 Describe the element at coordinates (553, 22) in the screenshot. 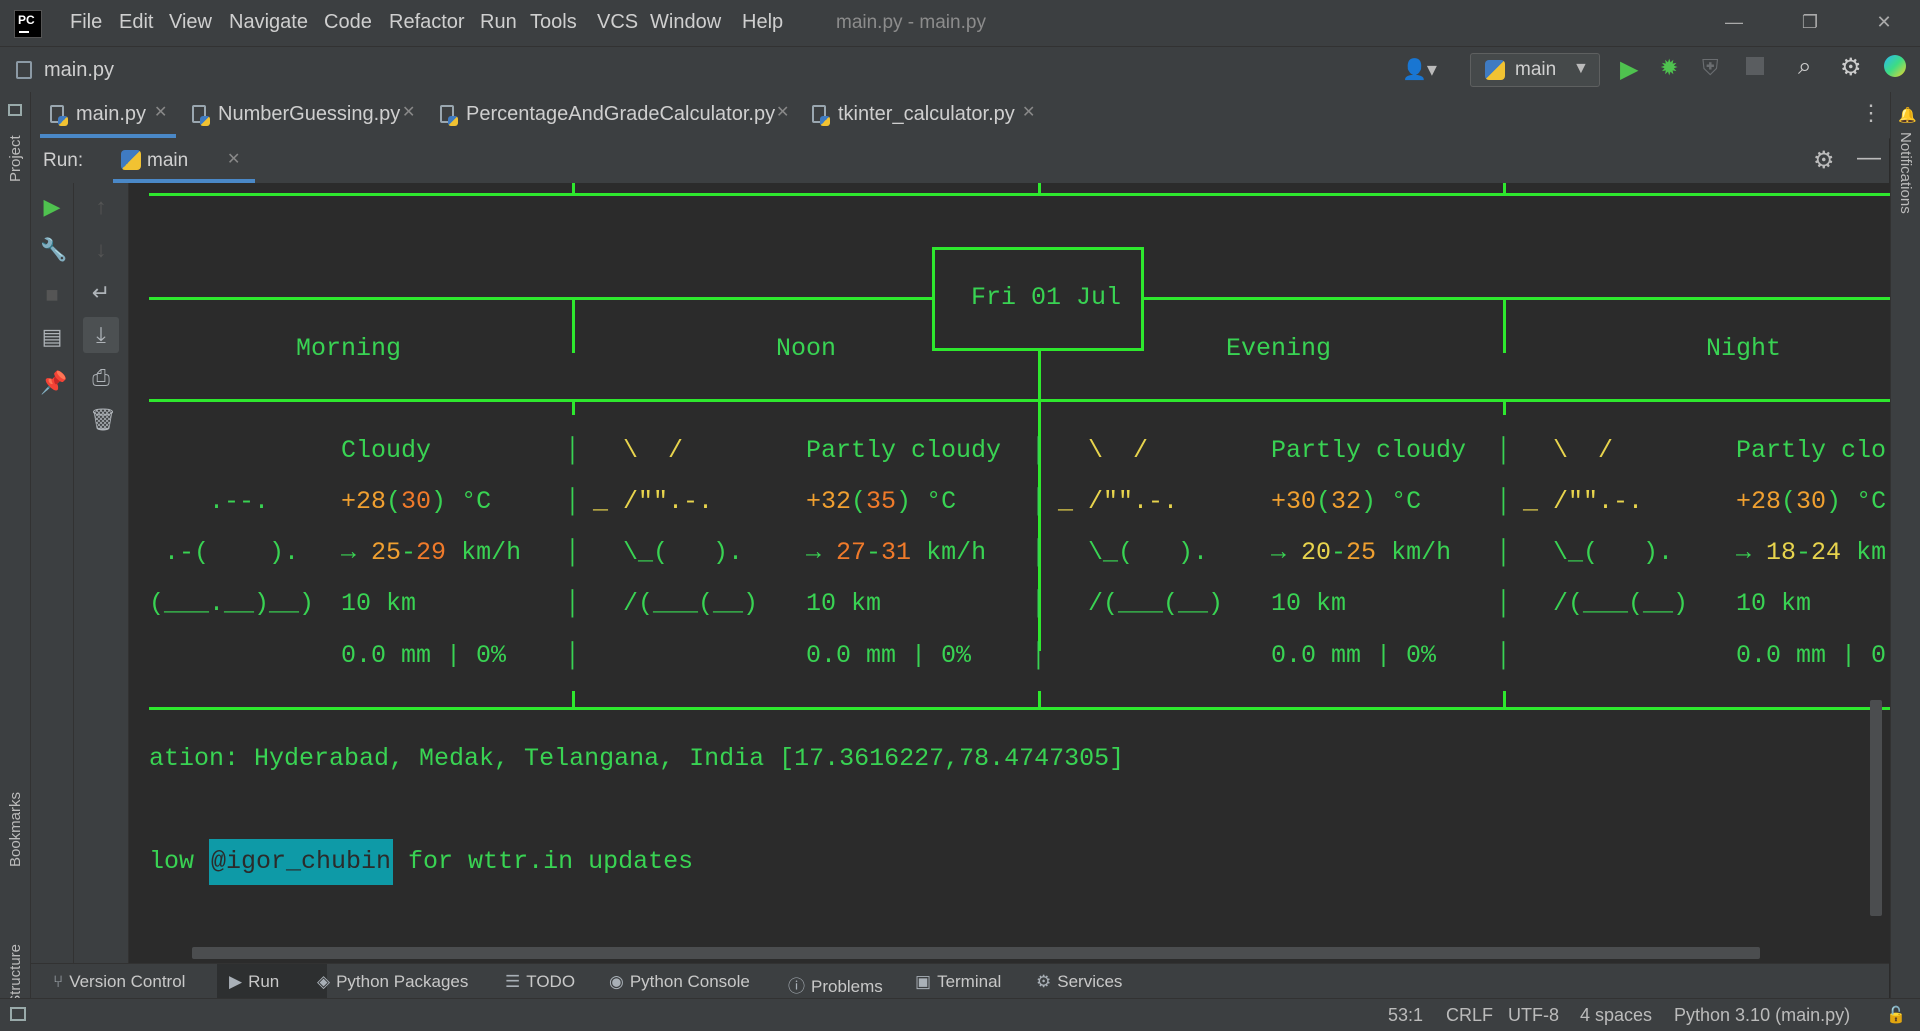

I see `menu-tools: Tools` at that location.